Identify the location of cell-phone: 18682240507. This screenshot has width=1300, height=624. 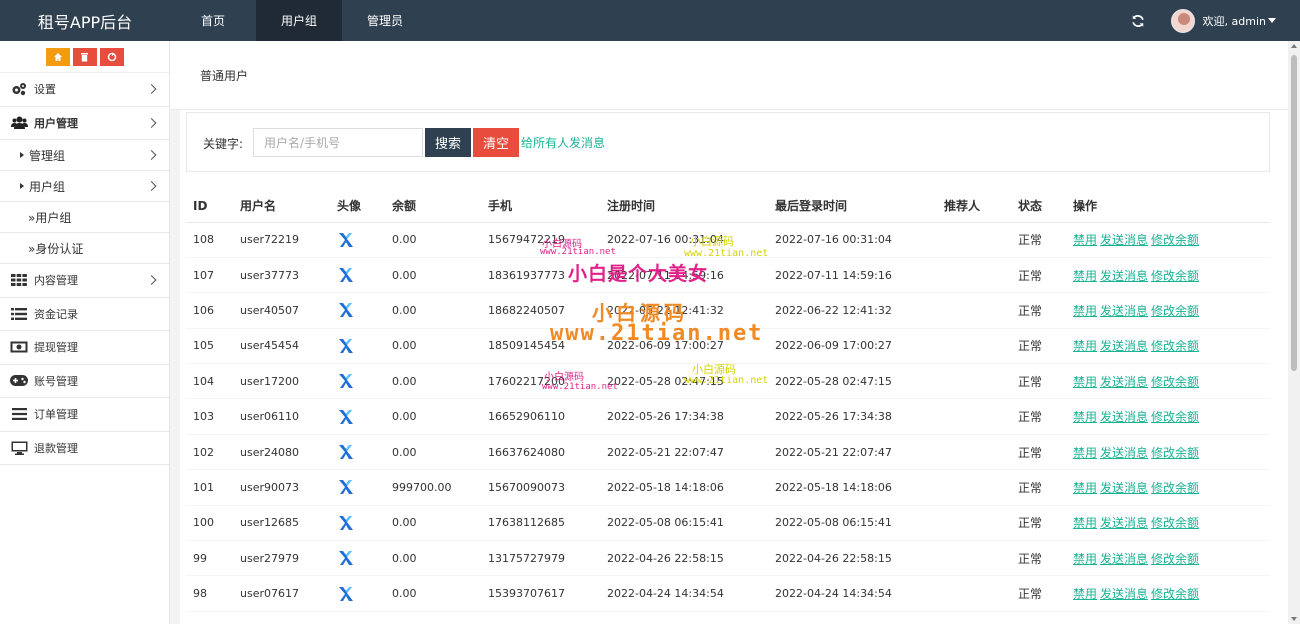
(540, 310).